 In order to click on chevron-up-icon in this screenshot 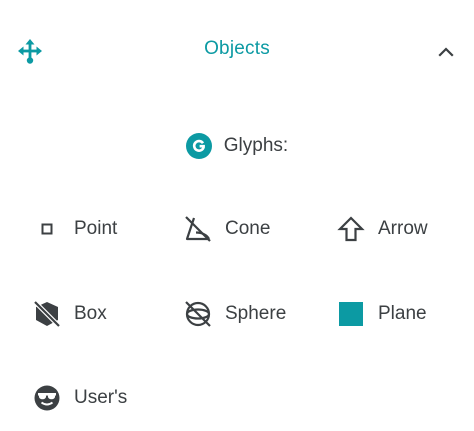, I will do `click(446, 52)`.